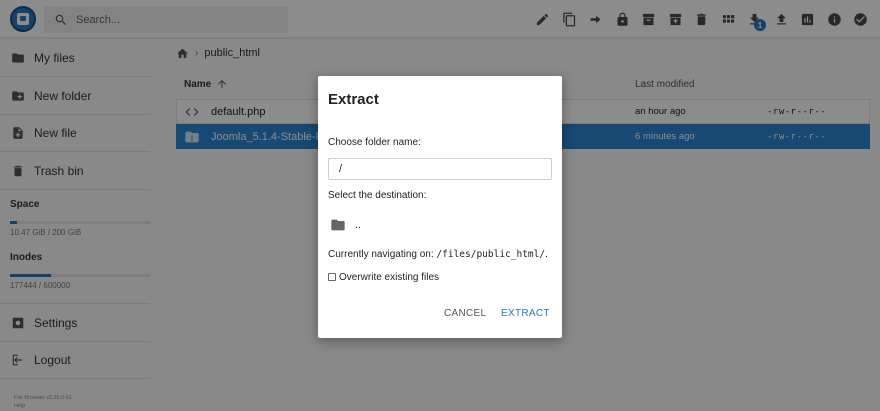 The image size is (880, 411). What do you see at coordinates (332, 277) in the screenshot?
I see `overwrite-checkbox` at bounding box center [332, 277].